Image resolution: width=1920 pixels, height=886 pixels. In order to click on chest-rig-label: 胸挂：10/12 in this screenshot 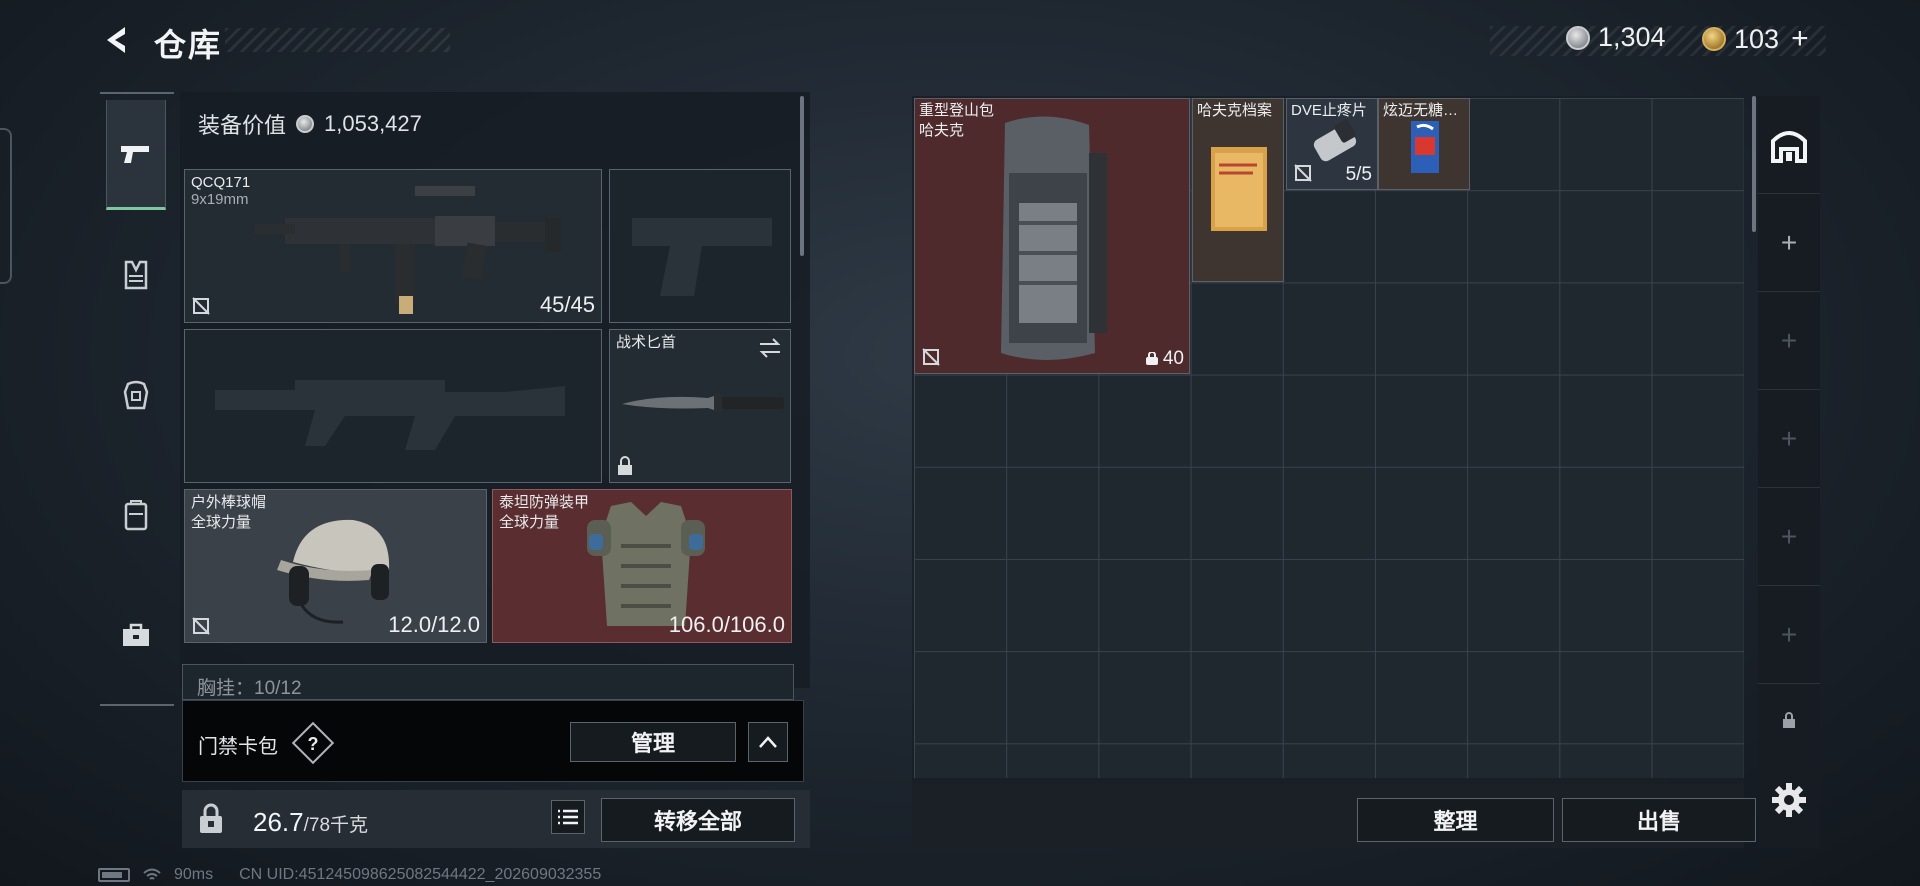, I will do `click(249, 688)`.